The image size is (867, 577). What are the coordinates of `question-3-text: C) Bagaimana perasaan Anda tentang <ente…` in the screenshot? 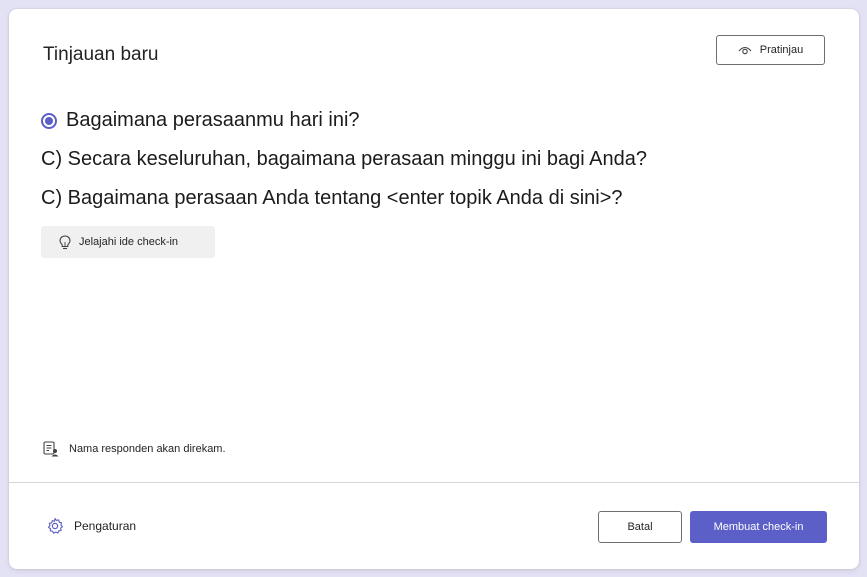 It's located at (332, 198).